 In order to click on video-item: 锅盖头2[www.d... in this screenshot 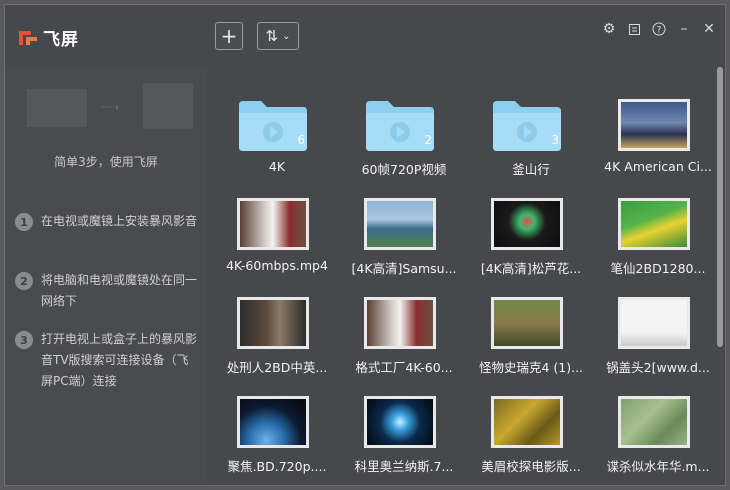, I will do `click(658, 320)`.